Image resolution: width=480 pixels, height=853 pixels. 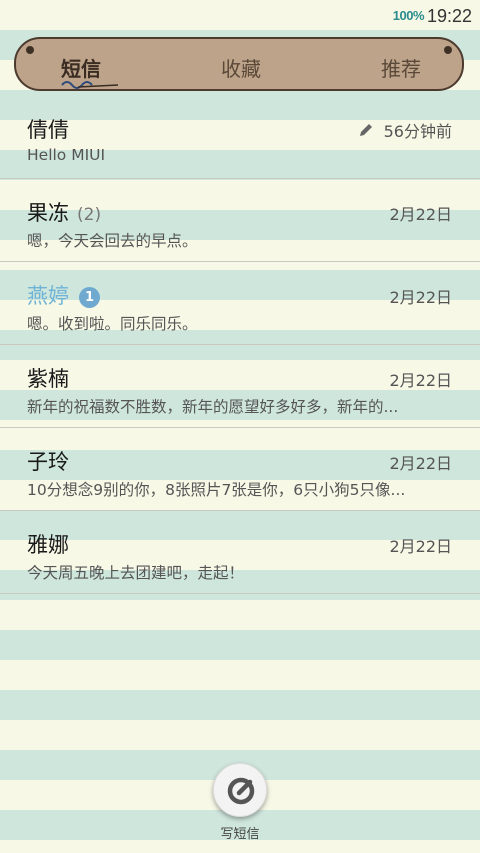 What do you see at coordinates (63, 295) in the screenshot?
I see `contact-name: 燕婷 1` at bounding box center [63, 295].